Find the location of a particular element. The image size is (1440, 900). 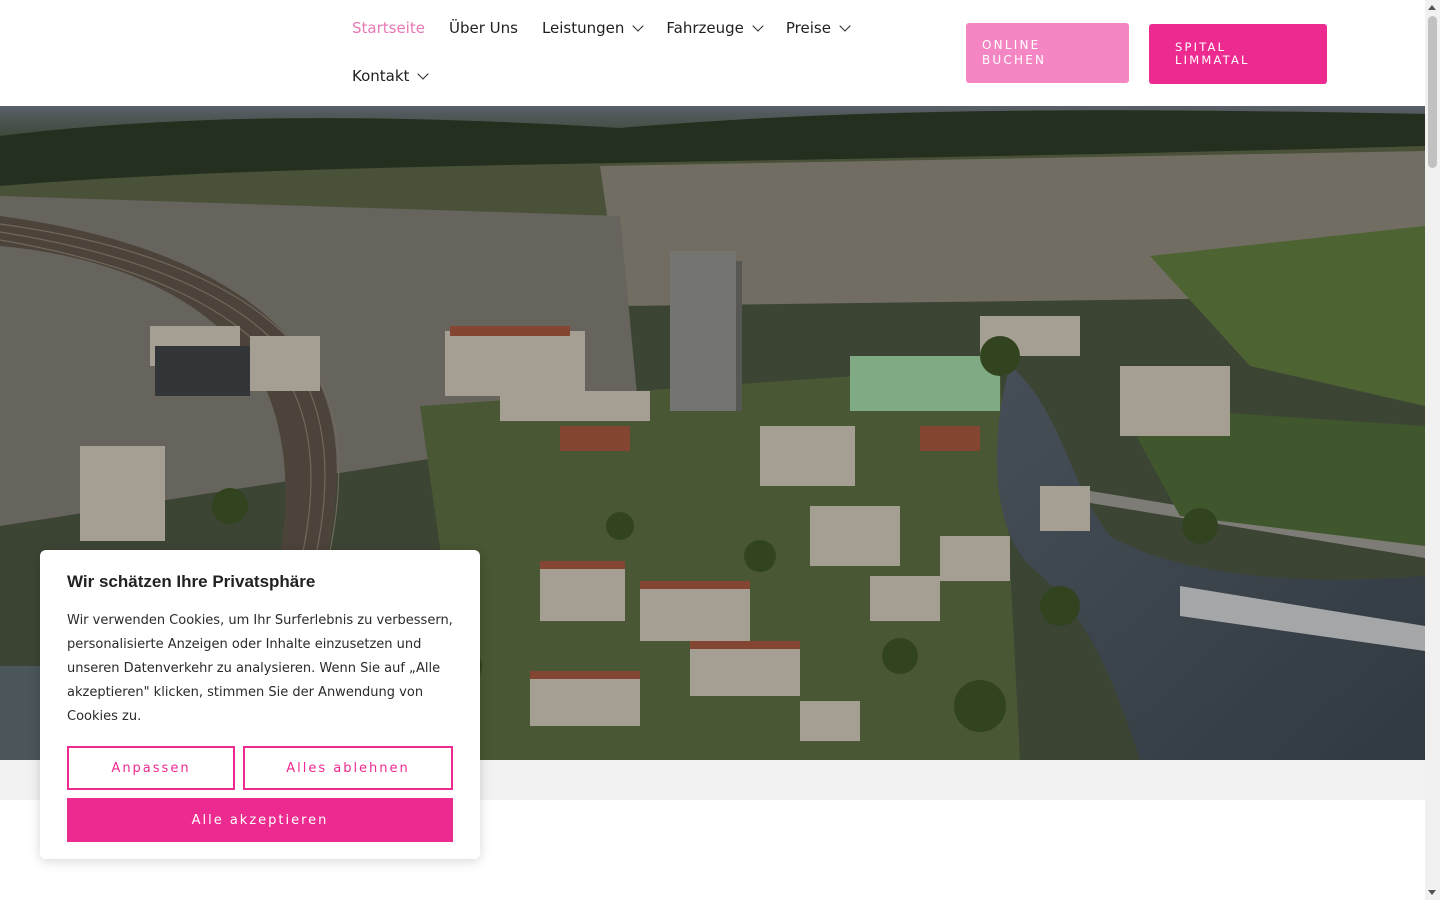

nav-item-ueber-uns: Über Uns is located at coordinates (483, 28).